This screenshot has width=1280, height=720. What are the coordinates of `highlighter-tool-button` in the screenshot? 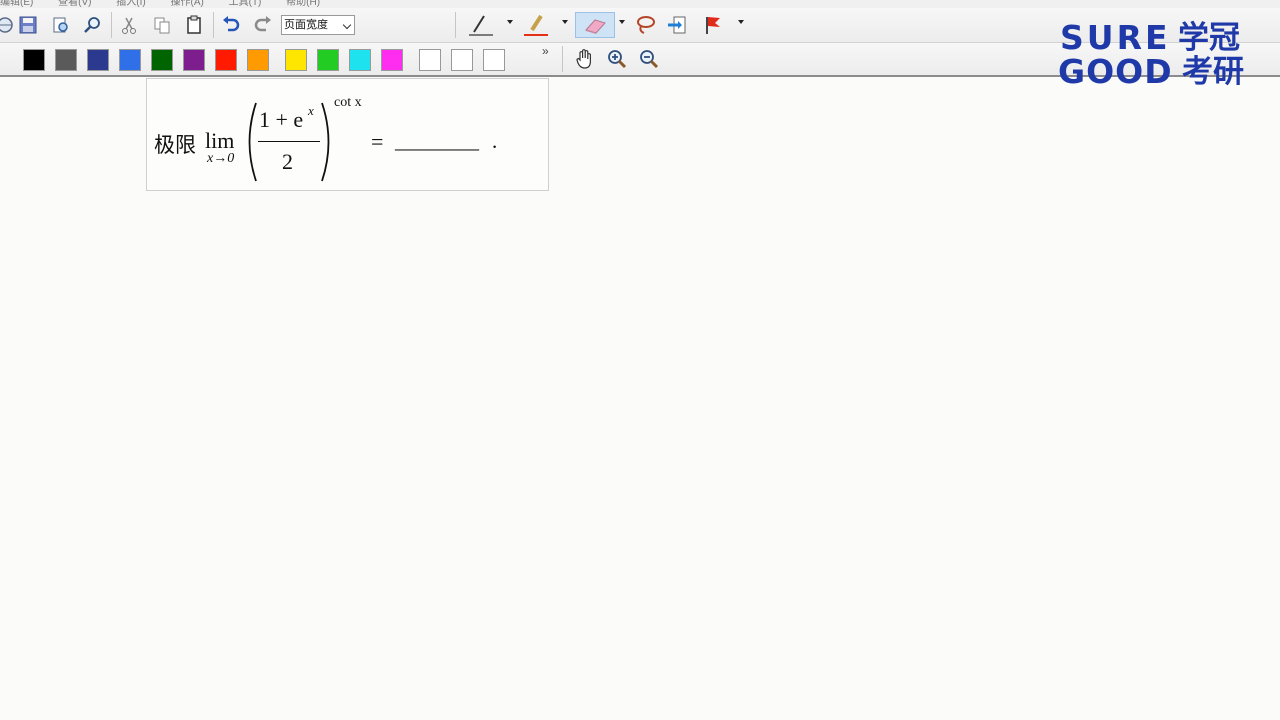 It's located at (536, 25).